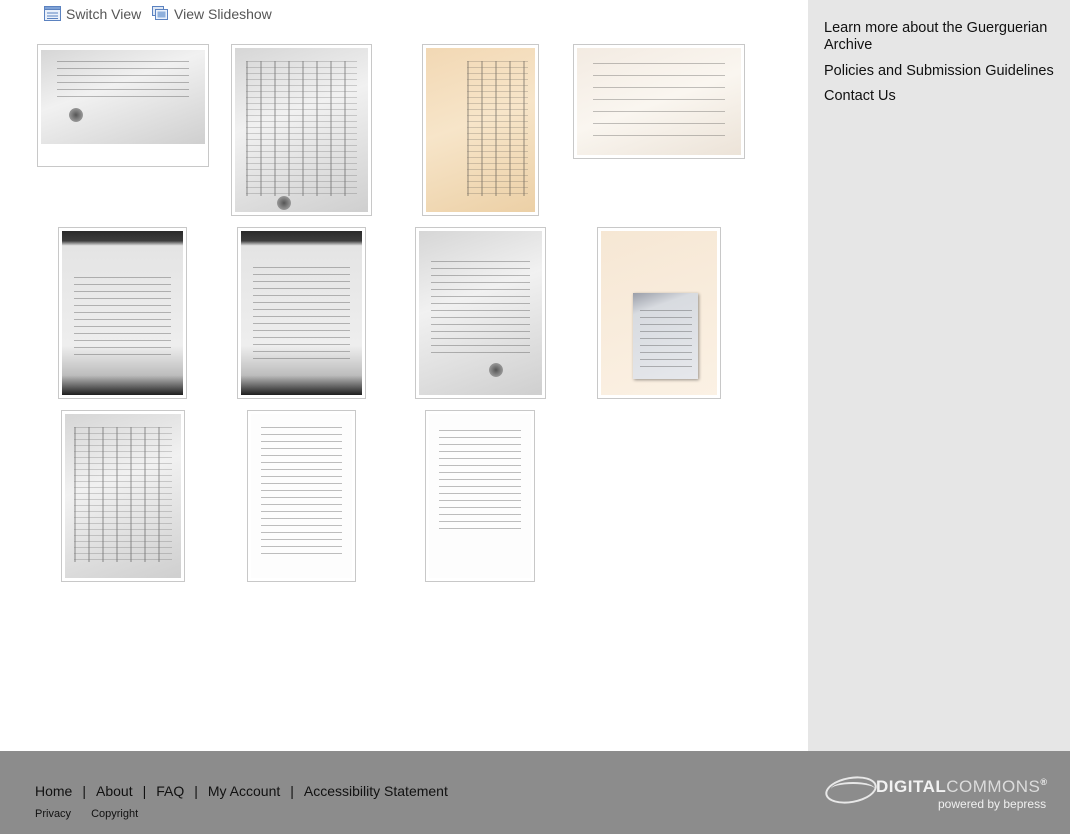  What do you see at coordinates (942, 96) in the screenshot?
I see `sidebar-link-contact: Contact Us` at bounding box center [942, 96].